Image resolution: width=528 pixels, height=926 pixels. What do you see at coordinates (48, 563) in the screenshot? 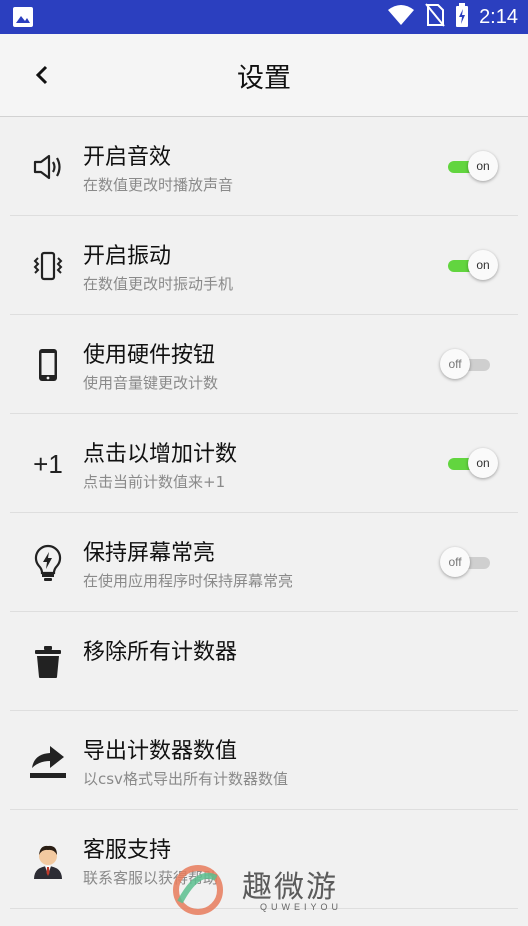
I see `lightbulb-icon` at bounding box center [48, 563].